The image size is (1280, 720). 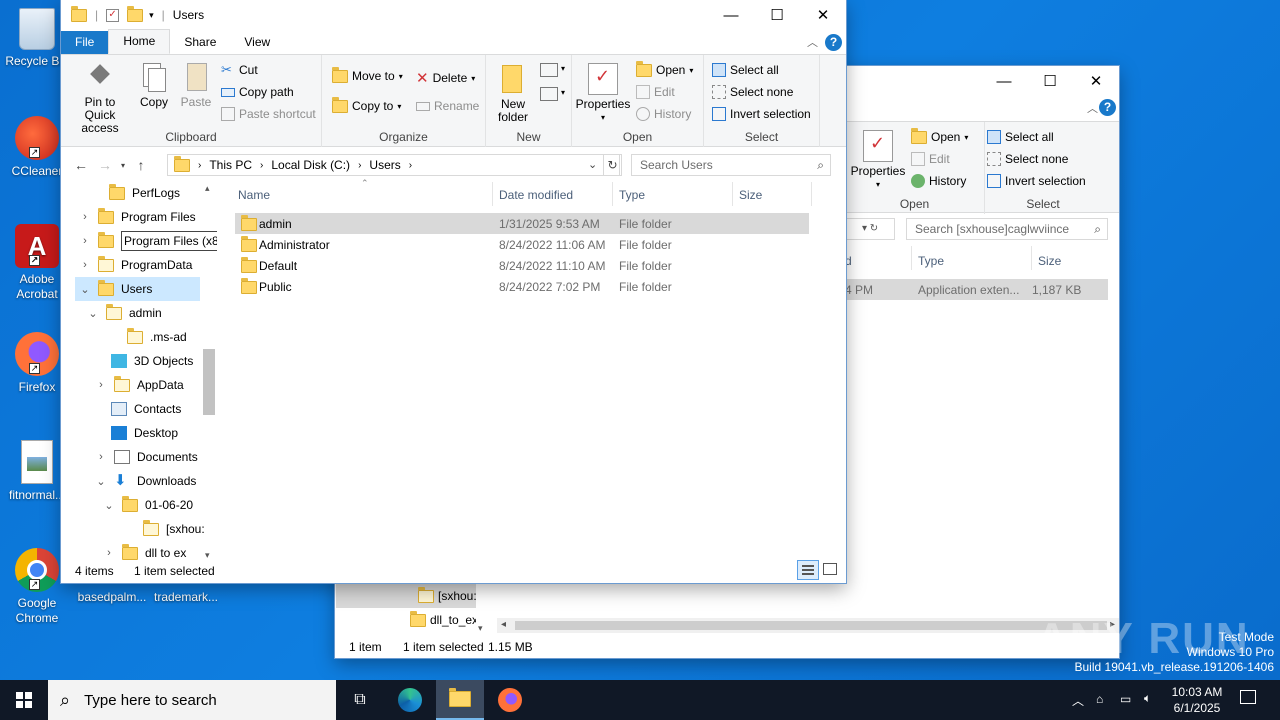 I want to click on rename-button: Rename, so click(x=447, y=106).